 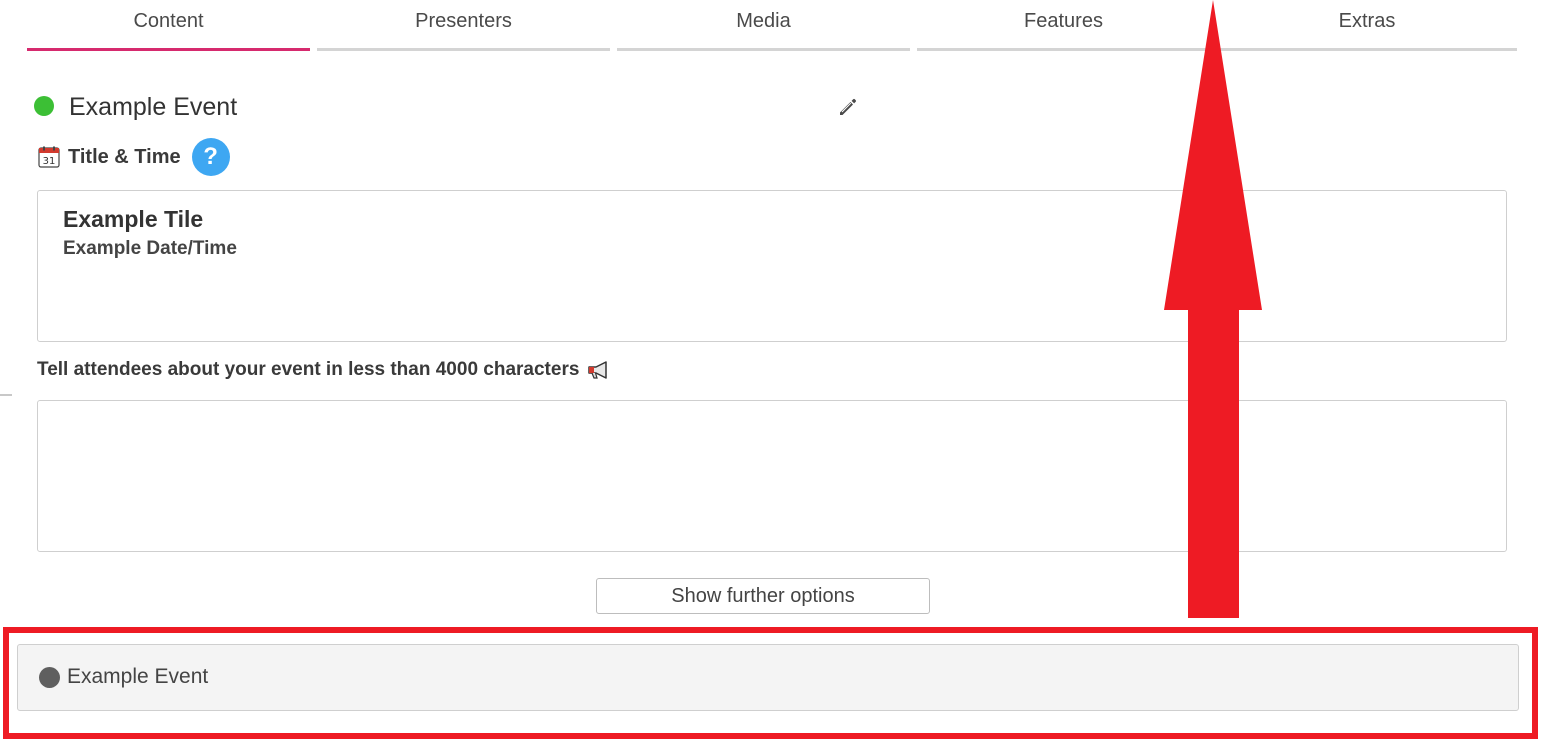 I want to click on tab-content: Content, so click(x=168, y=25).